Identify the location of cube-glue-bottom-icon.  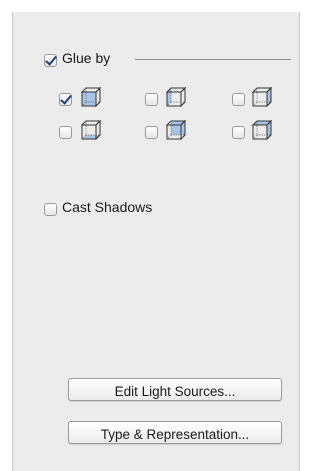
(91, 130).